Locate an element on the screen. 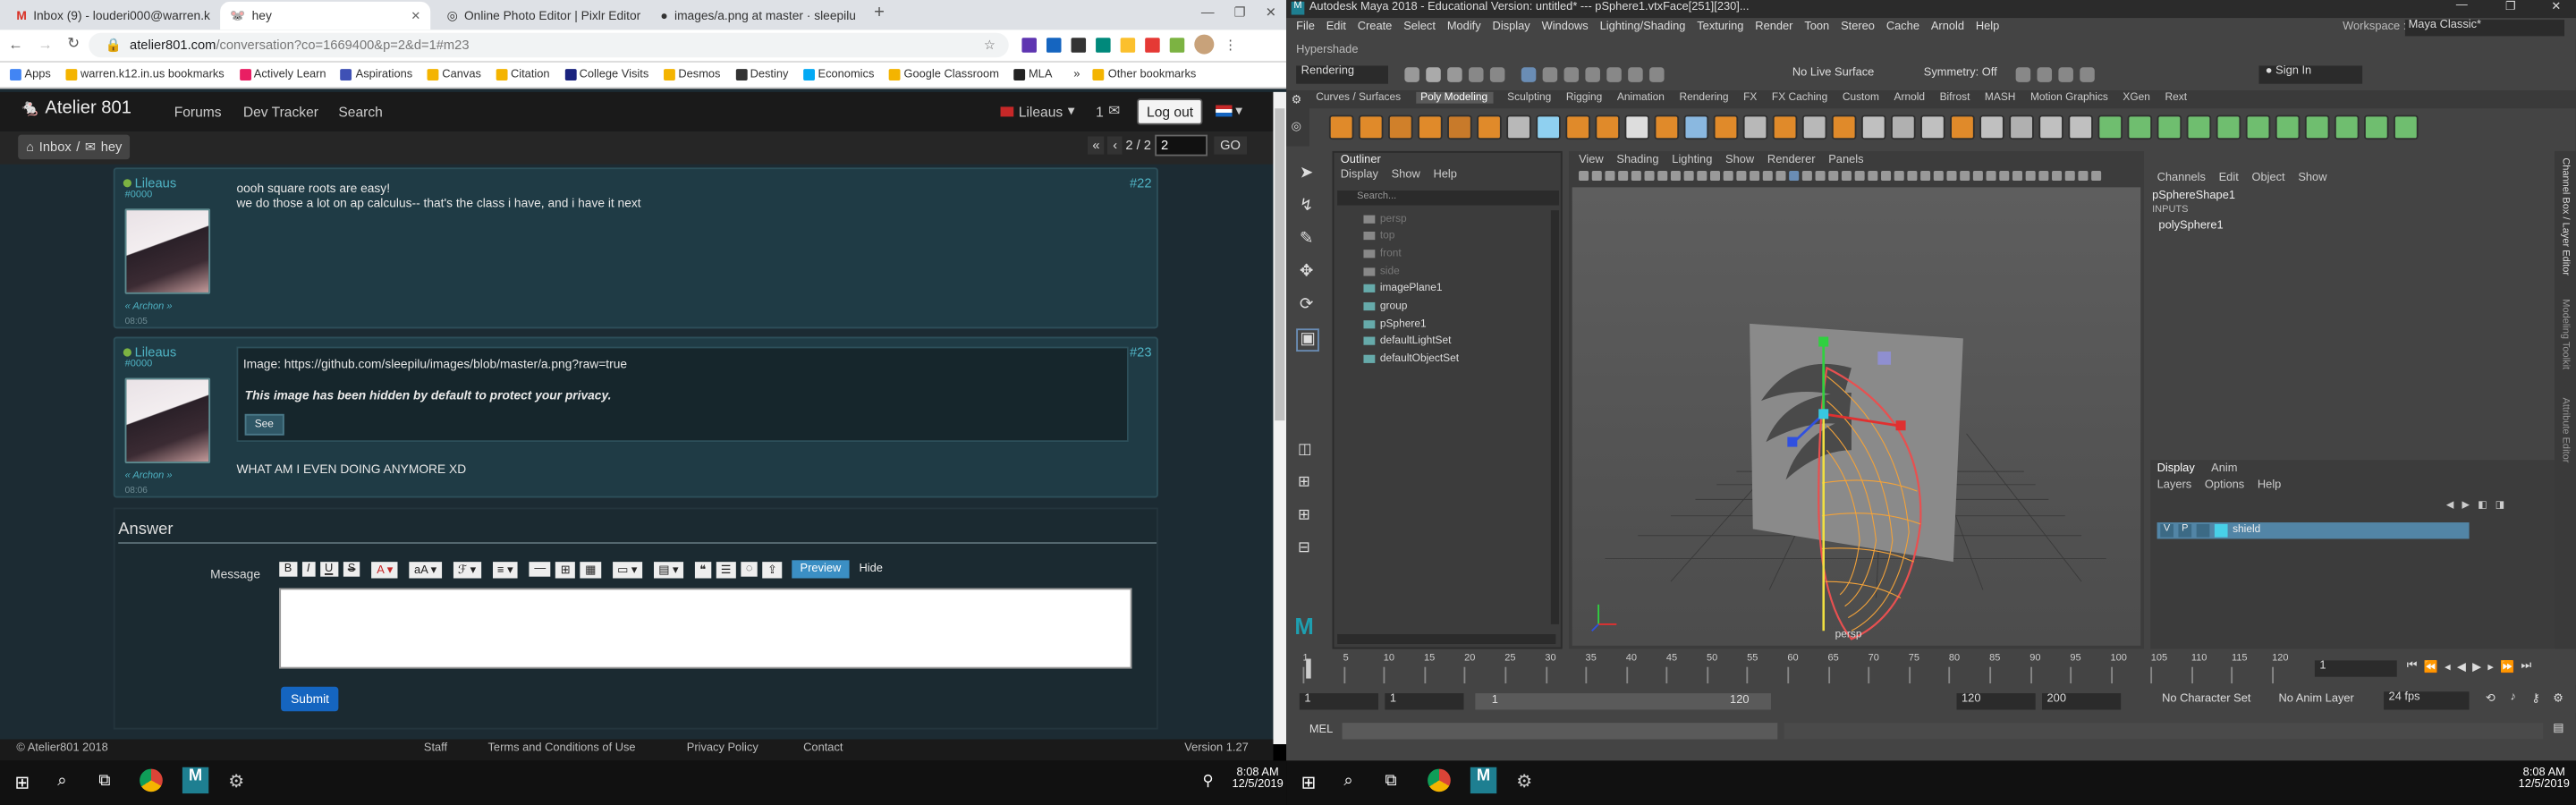 The image size is (2576, 805). current-time-marker is located at coordinates (1308, 668).